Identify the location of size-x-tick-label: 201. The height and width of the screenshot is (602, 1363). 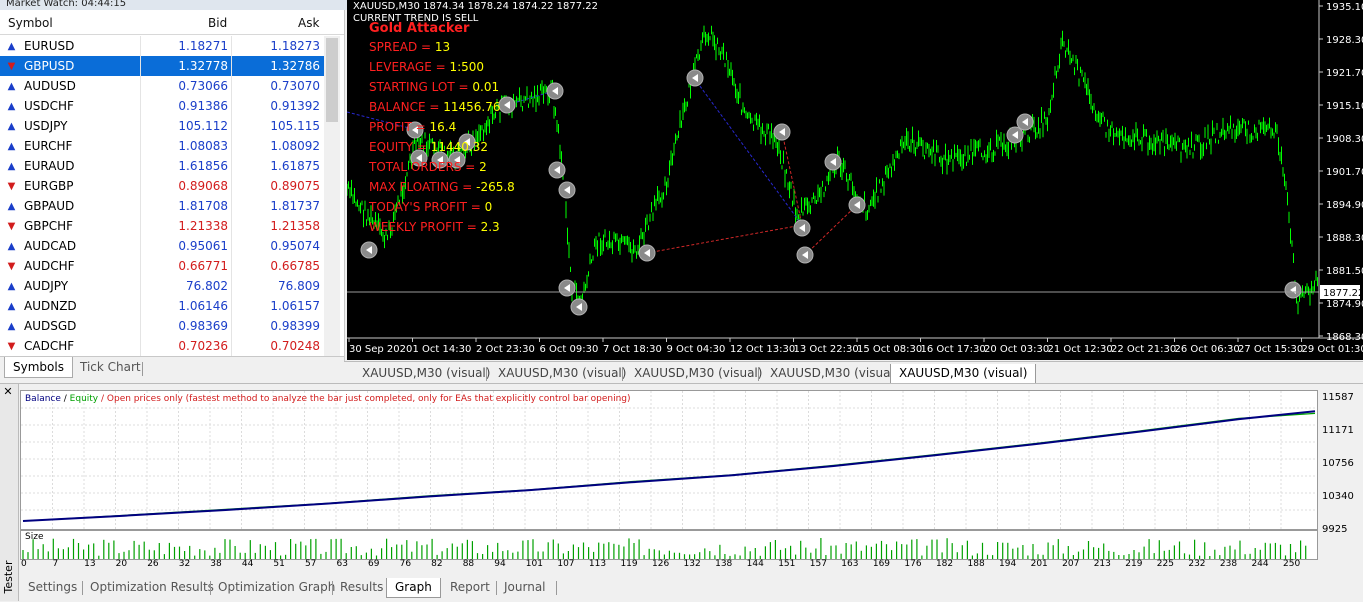
(1039, 564).